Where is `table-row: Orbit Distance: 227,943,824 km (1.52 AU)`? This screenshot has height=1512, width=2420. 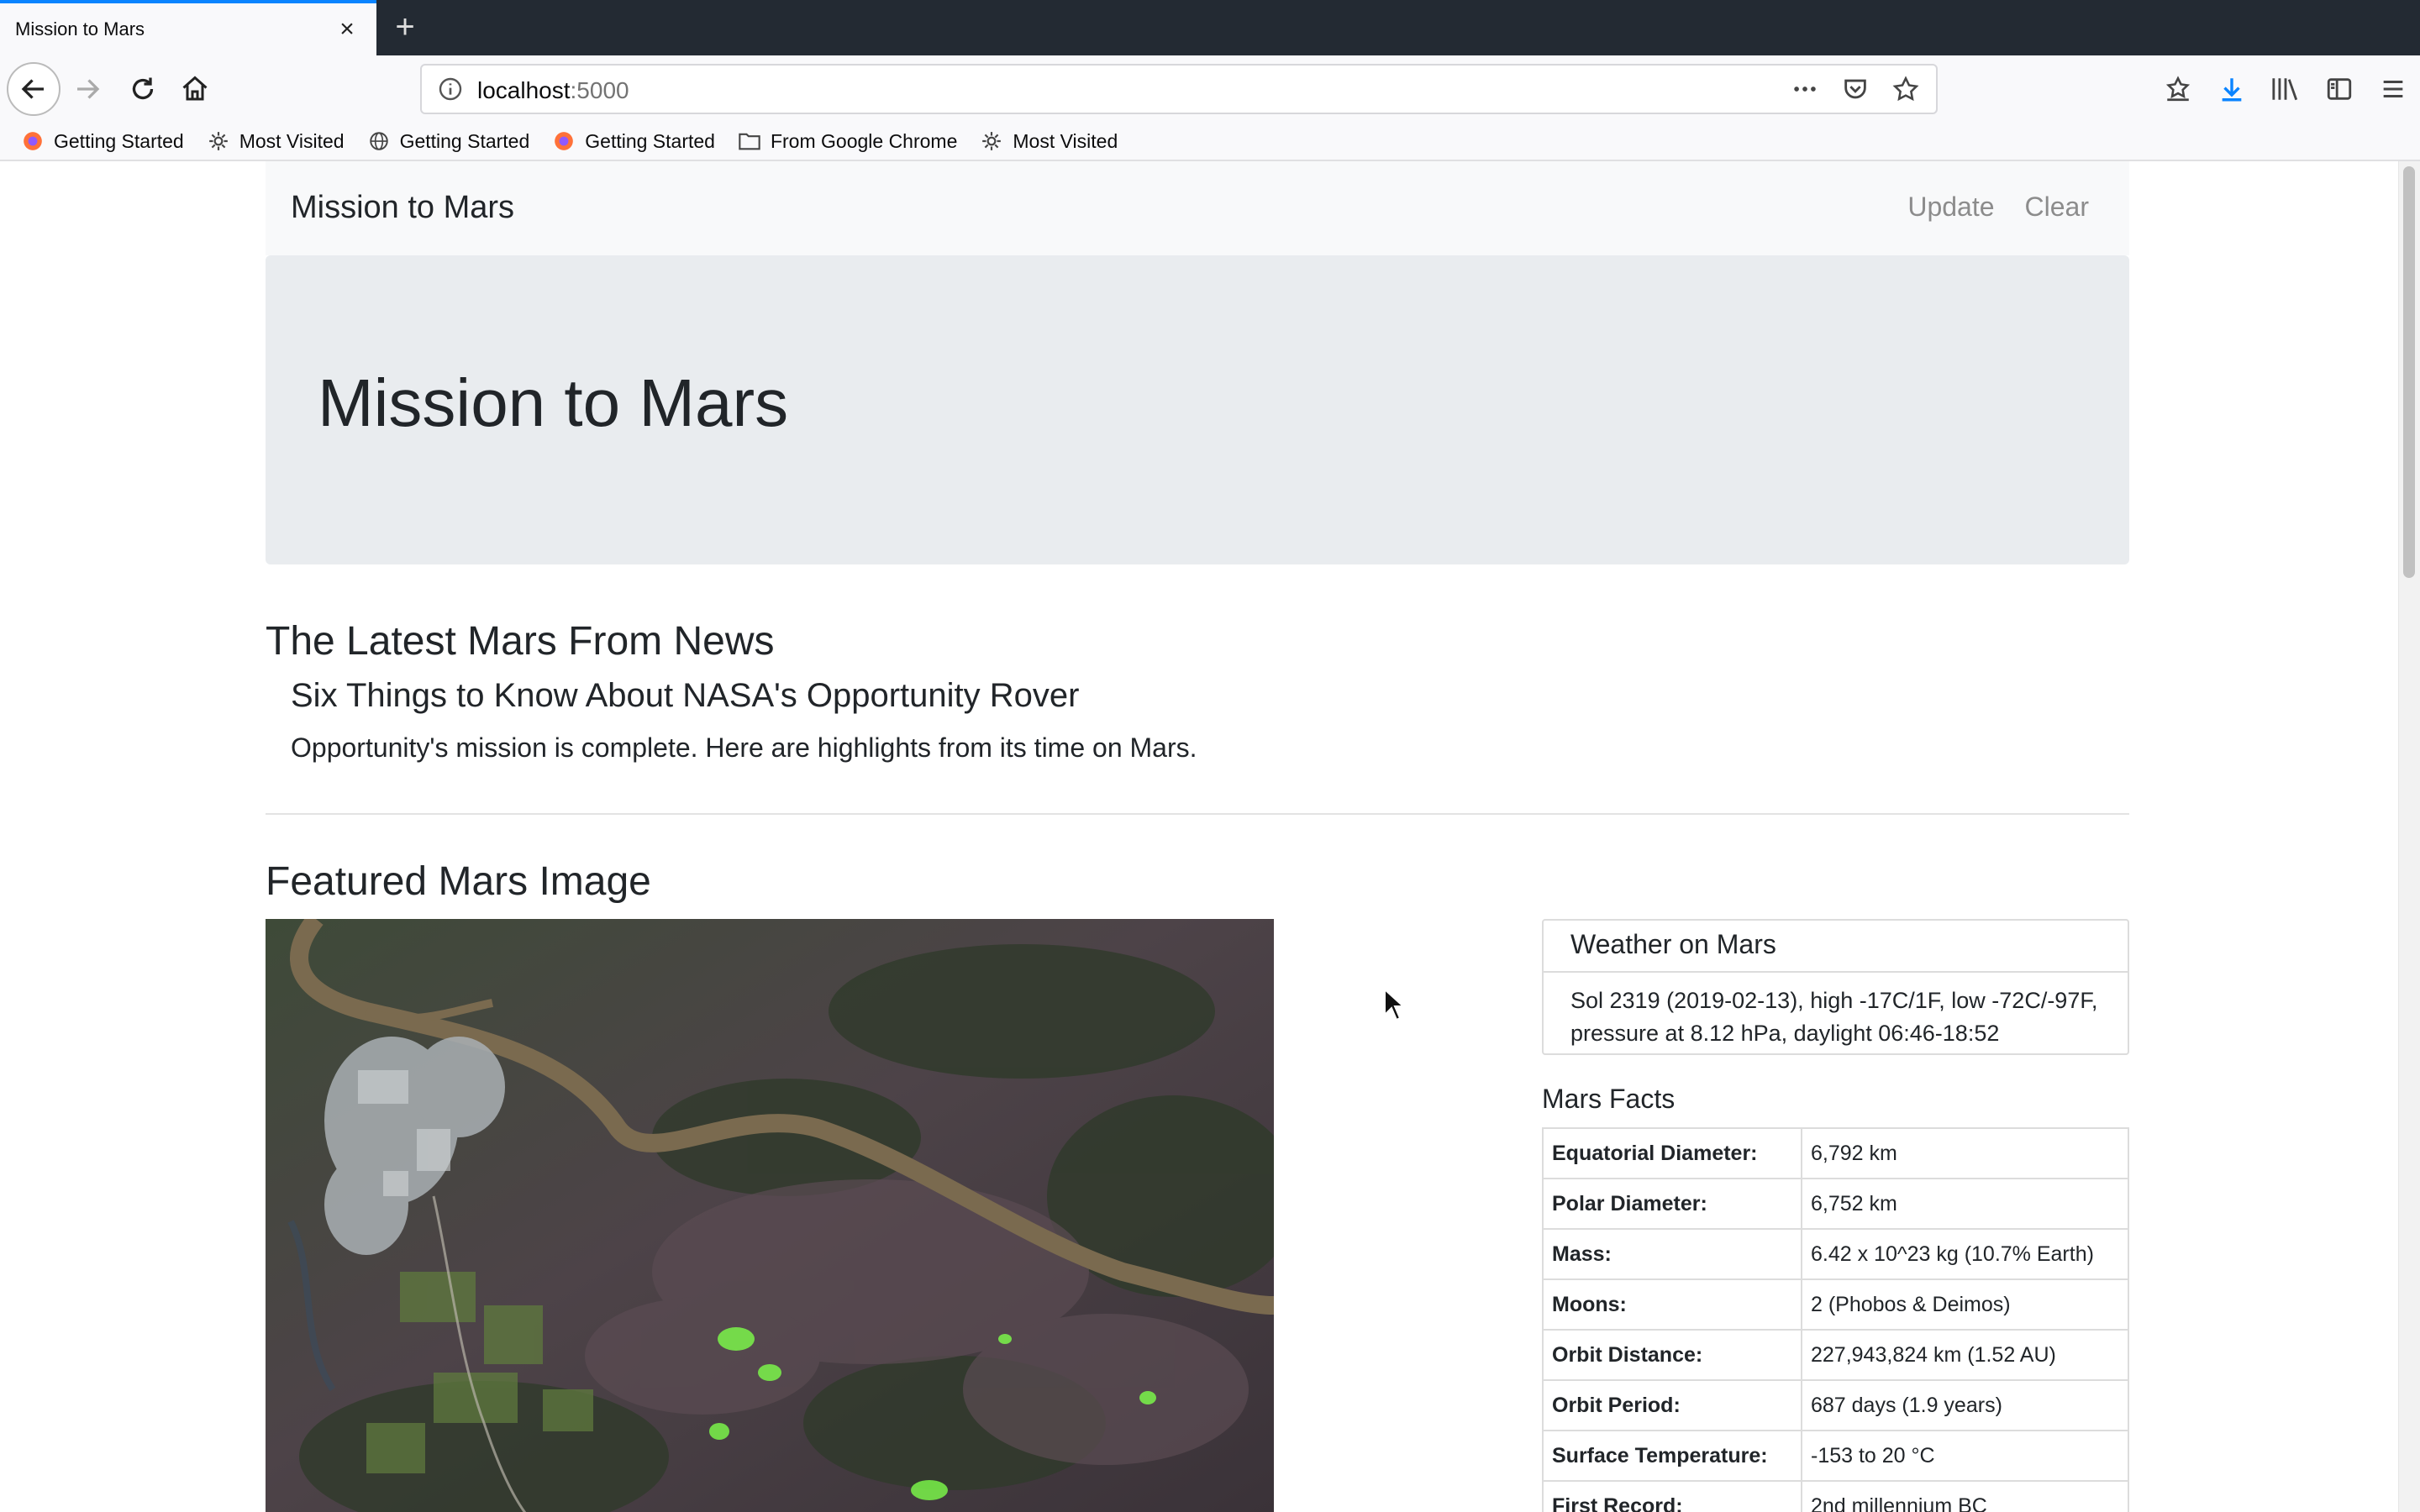 table-row: Orbit Distance: 227,943,824 km (1.52 AU) is located at coordinates (1835, 1355).